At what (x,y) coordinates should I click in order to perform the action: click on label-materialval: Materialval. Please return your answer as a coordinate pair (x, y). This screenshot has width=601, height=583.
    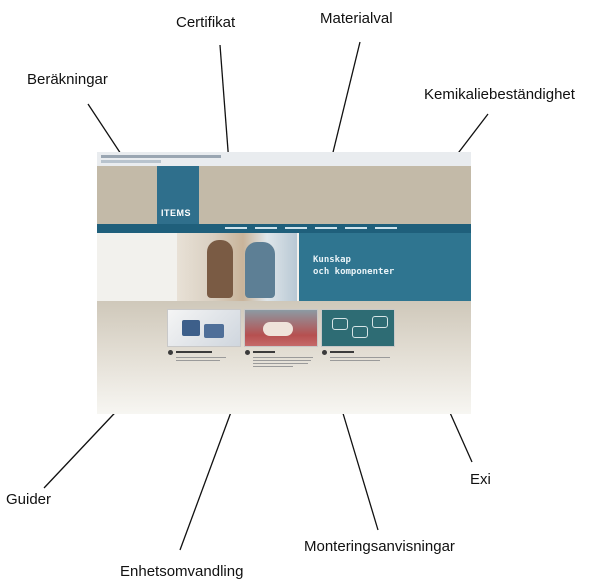
    Looking at the image, I should click on (356, 18).